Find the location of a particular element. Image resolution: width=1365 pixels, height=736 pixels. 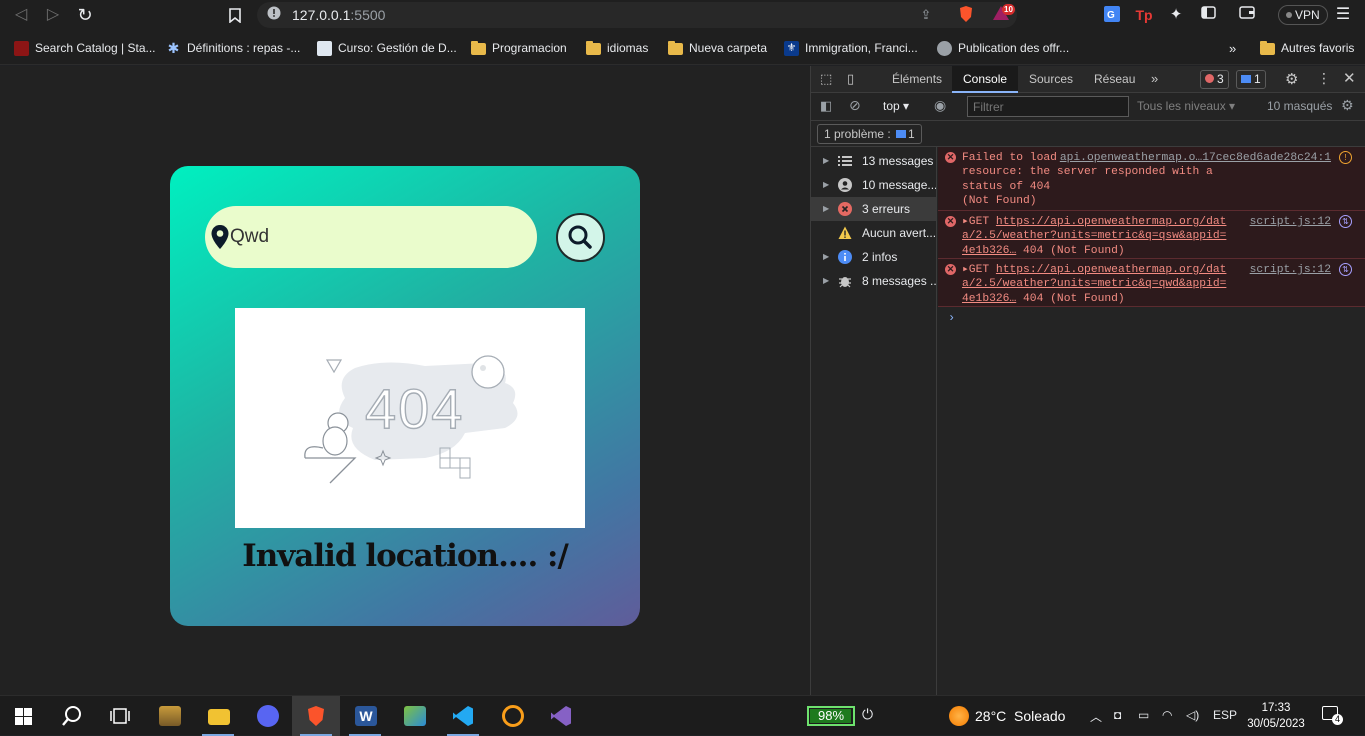

translate-icon: G is located at coordinates (1112, 15).